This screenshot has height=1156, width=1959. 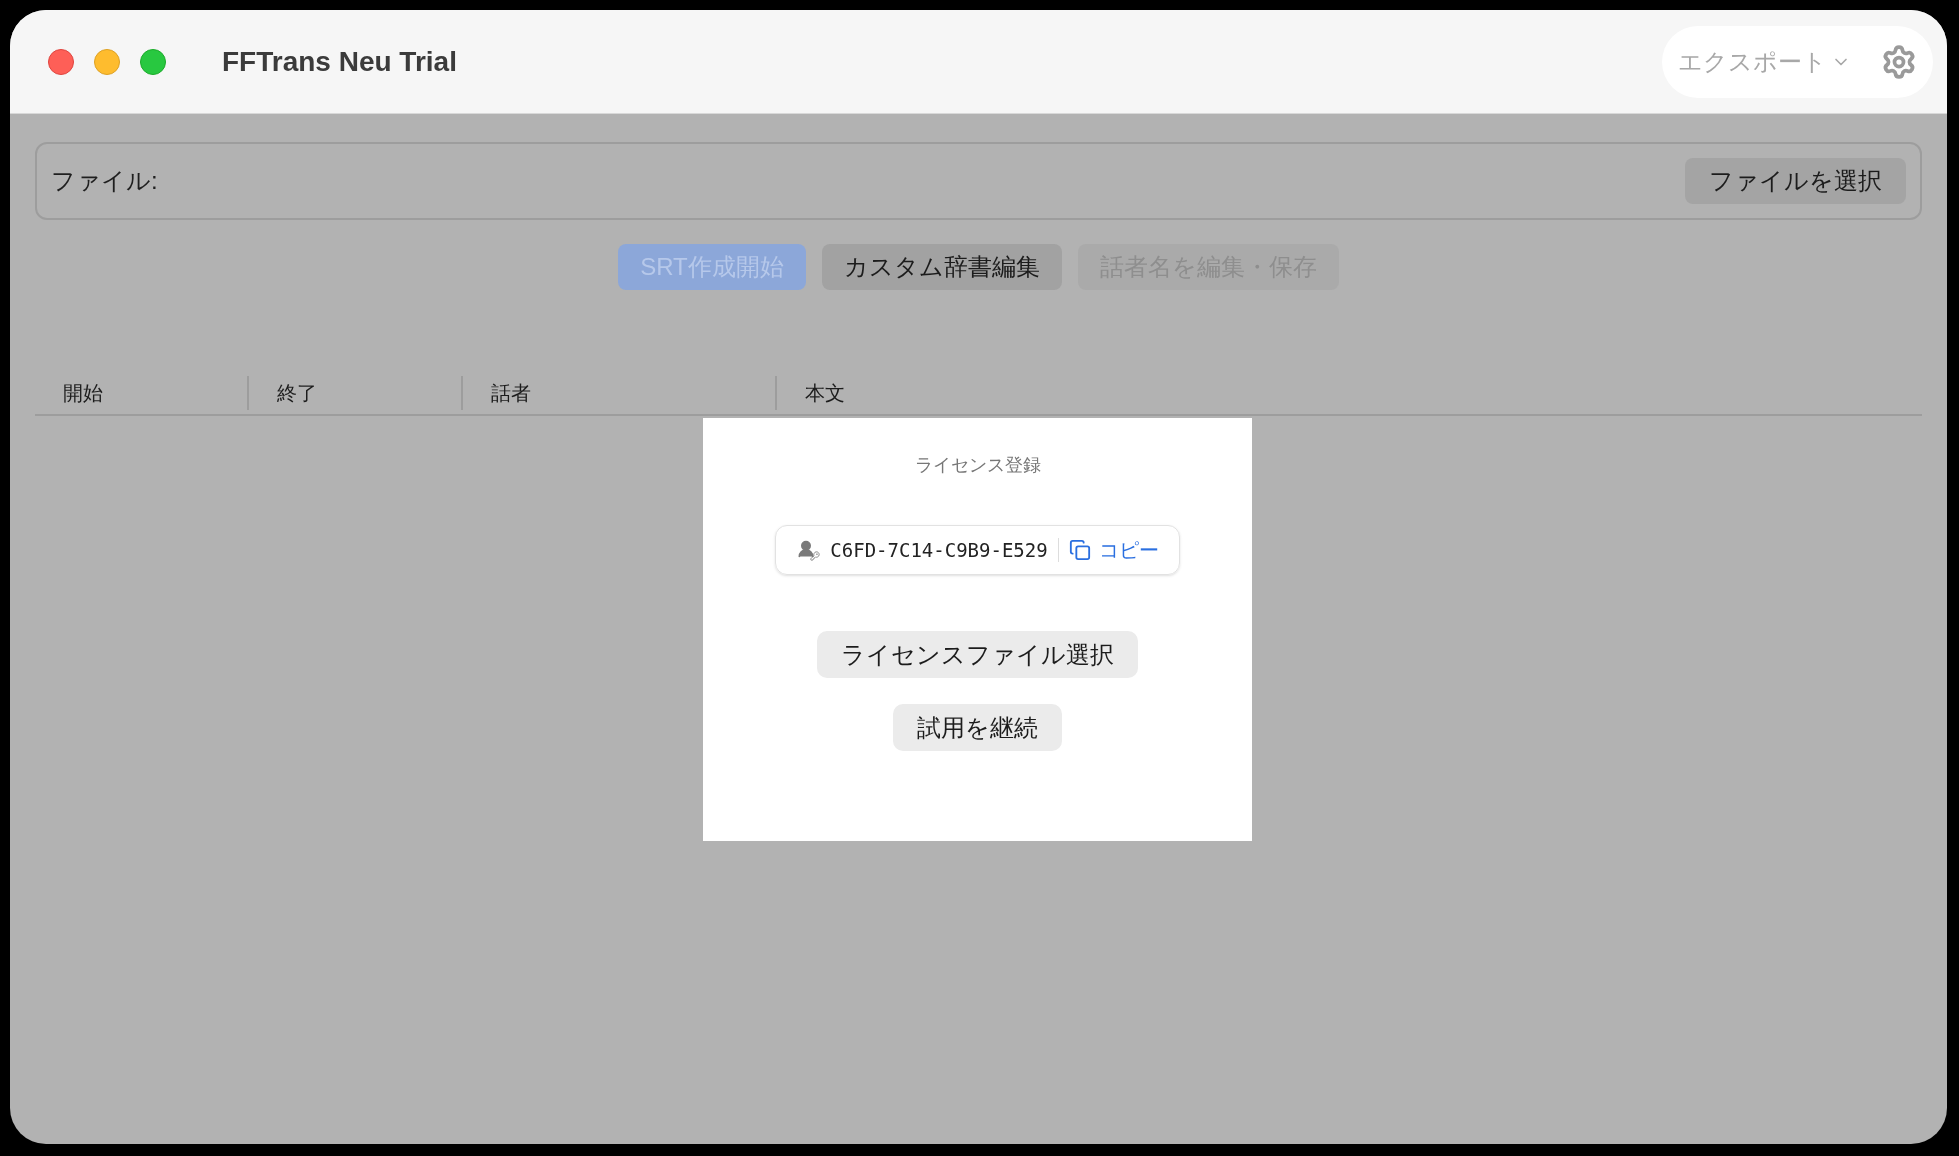 What do you see at coordinates (941, 267) in the screenshot?
I see `action-button: カスタム辞書編集` at bounding box center [941, 267].